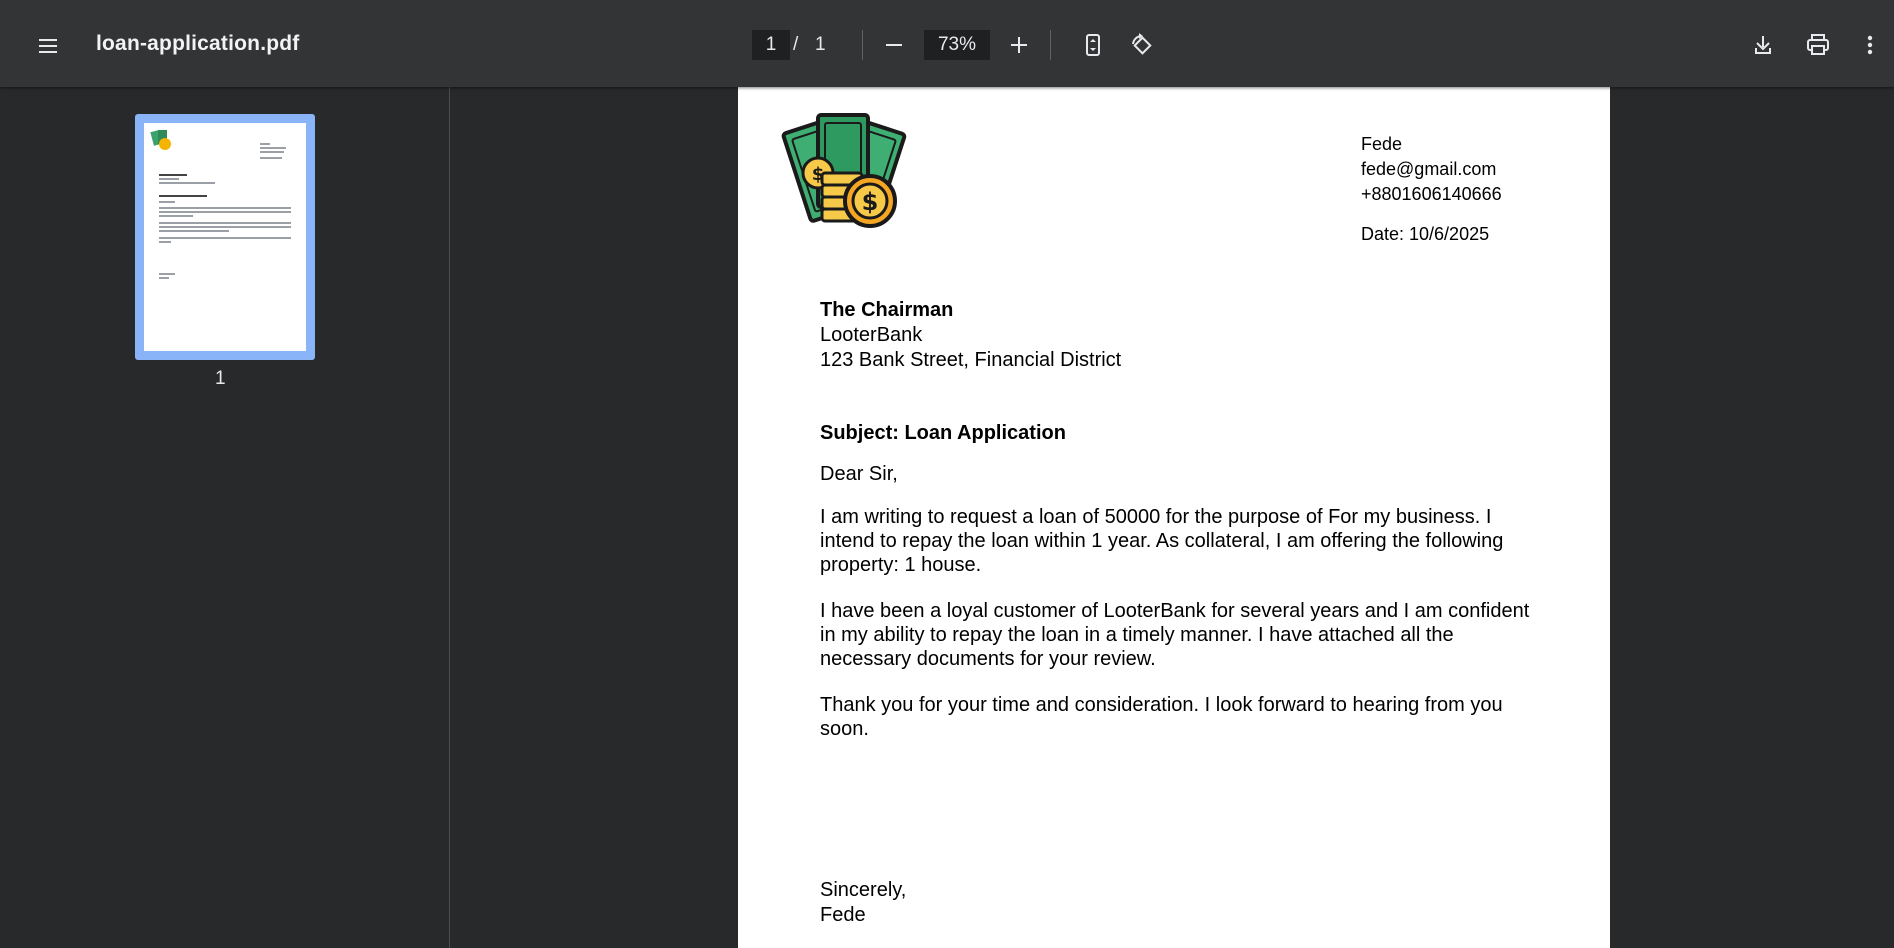  I want to click on letter-closing-block: Sincerely, Fede, so click(863, 903).